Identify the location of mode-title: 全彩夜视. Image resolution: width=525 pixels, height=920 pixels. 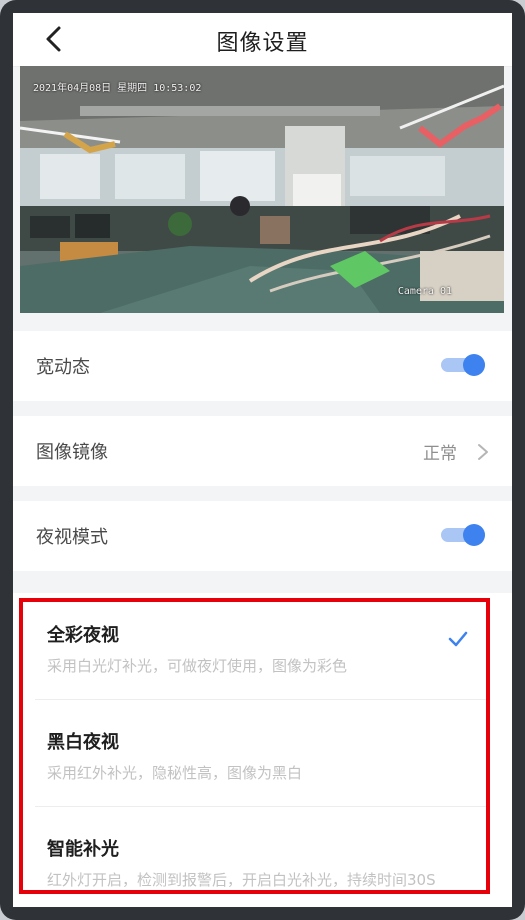
(83, 635).